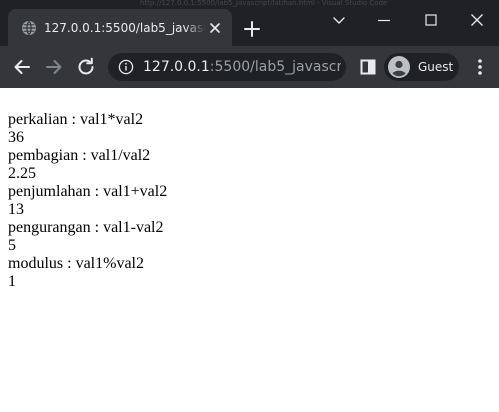 The width and height of the screenshot is (499, 412). Describe the element at coordinates (16, 209) in the screenshot. I see `output-line: 13` at that location.